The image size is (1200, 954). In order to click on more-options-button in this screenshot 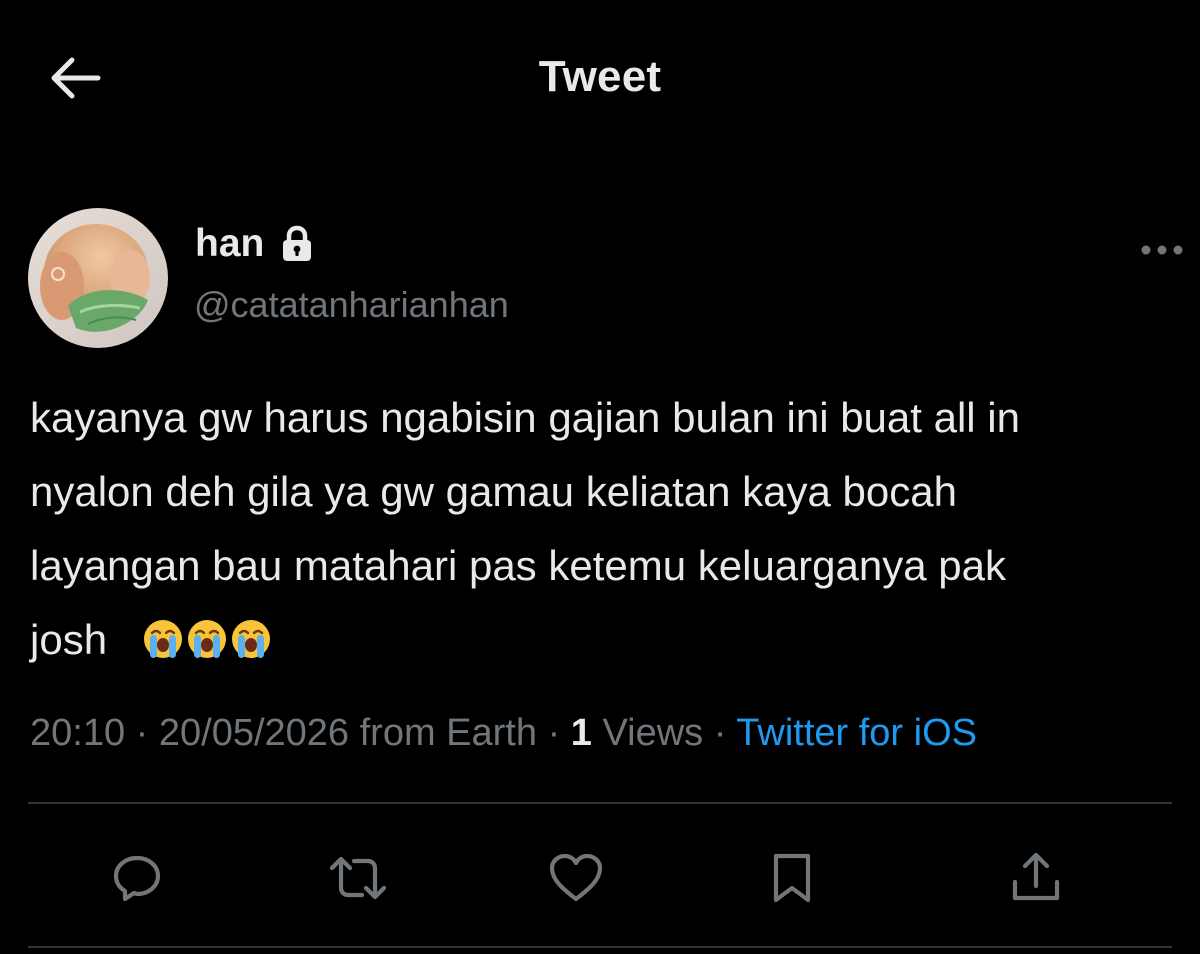, I will do `click(1162, 250)`.